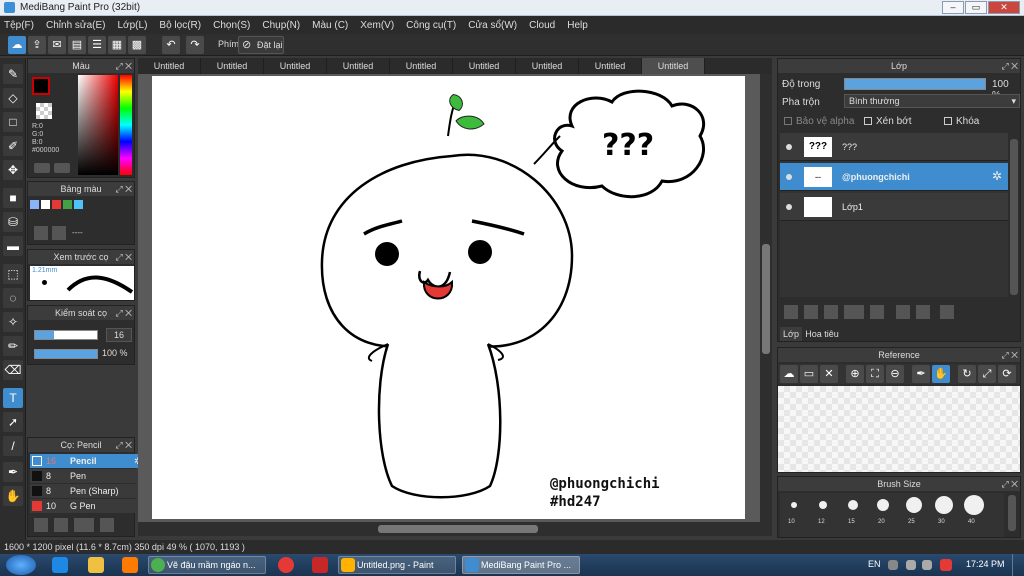 This screenshot has width=1024, height=576. I want to click on zoom-out-icon: ⊖, so click(895, 374).